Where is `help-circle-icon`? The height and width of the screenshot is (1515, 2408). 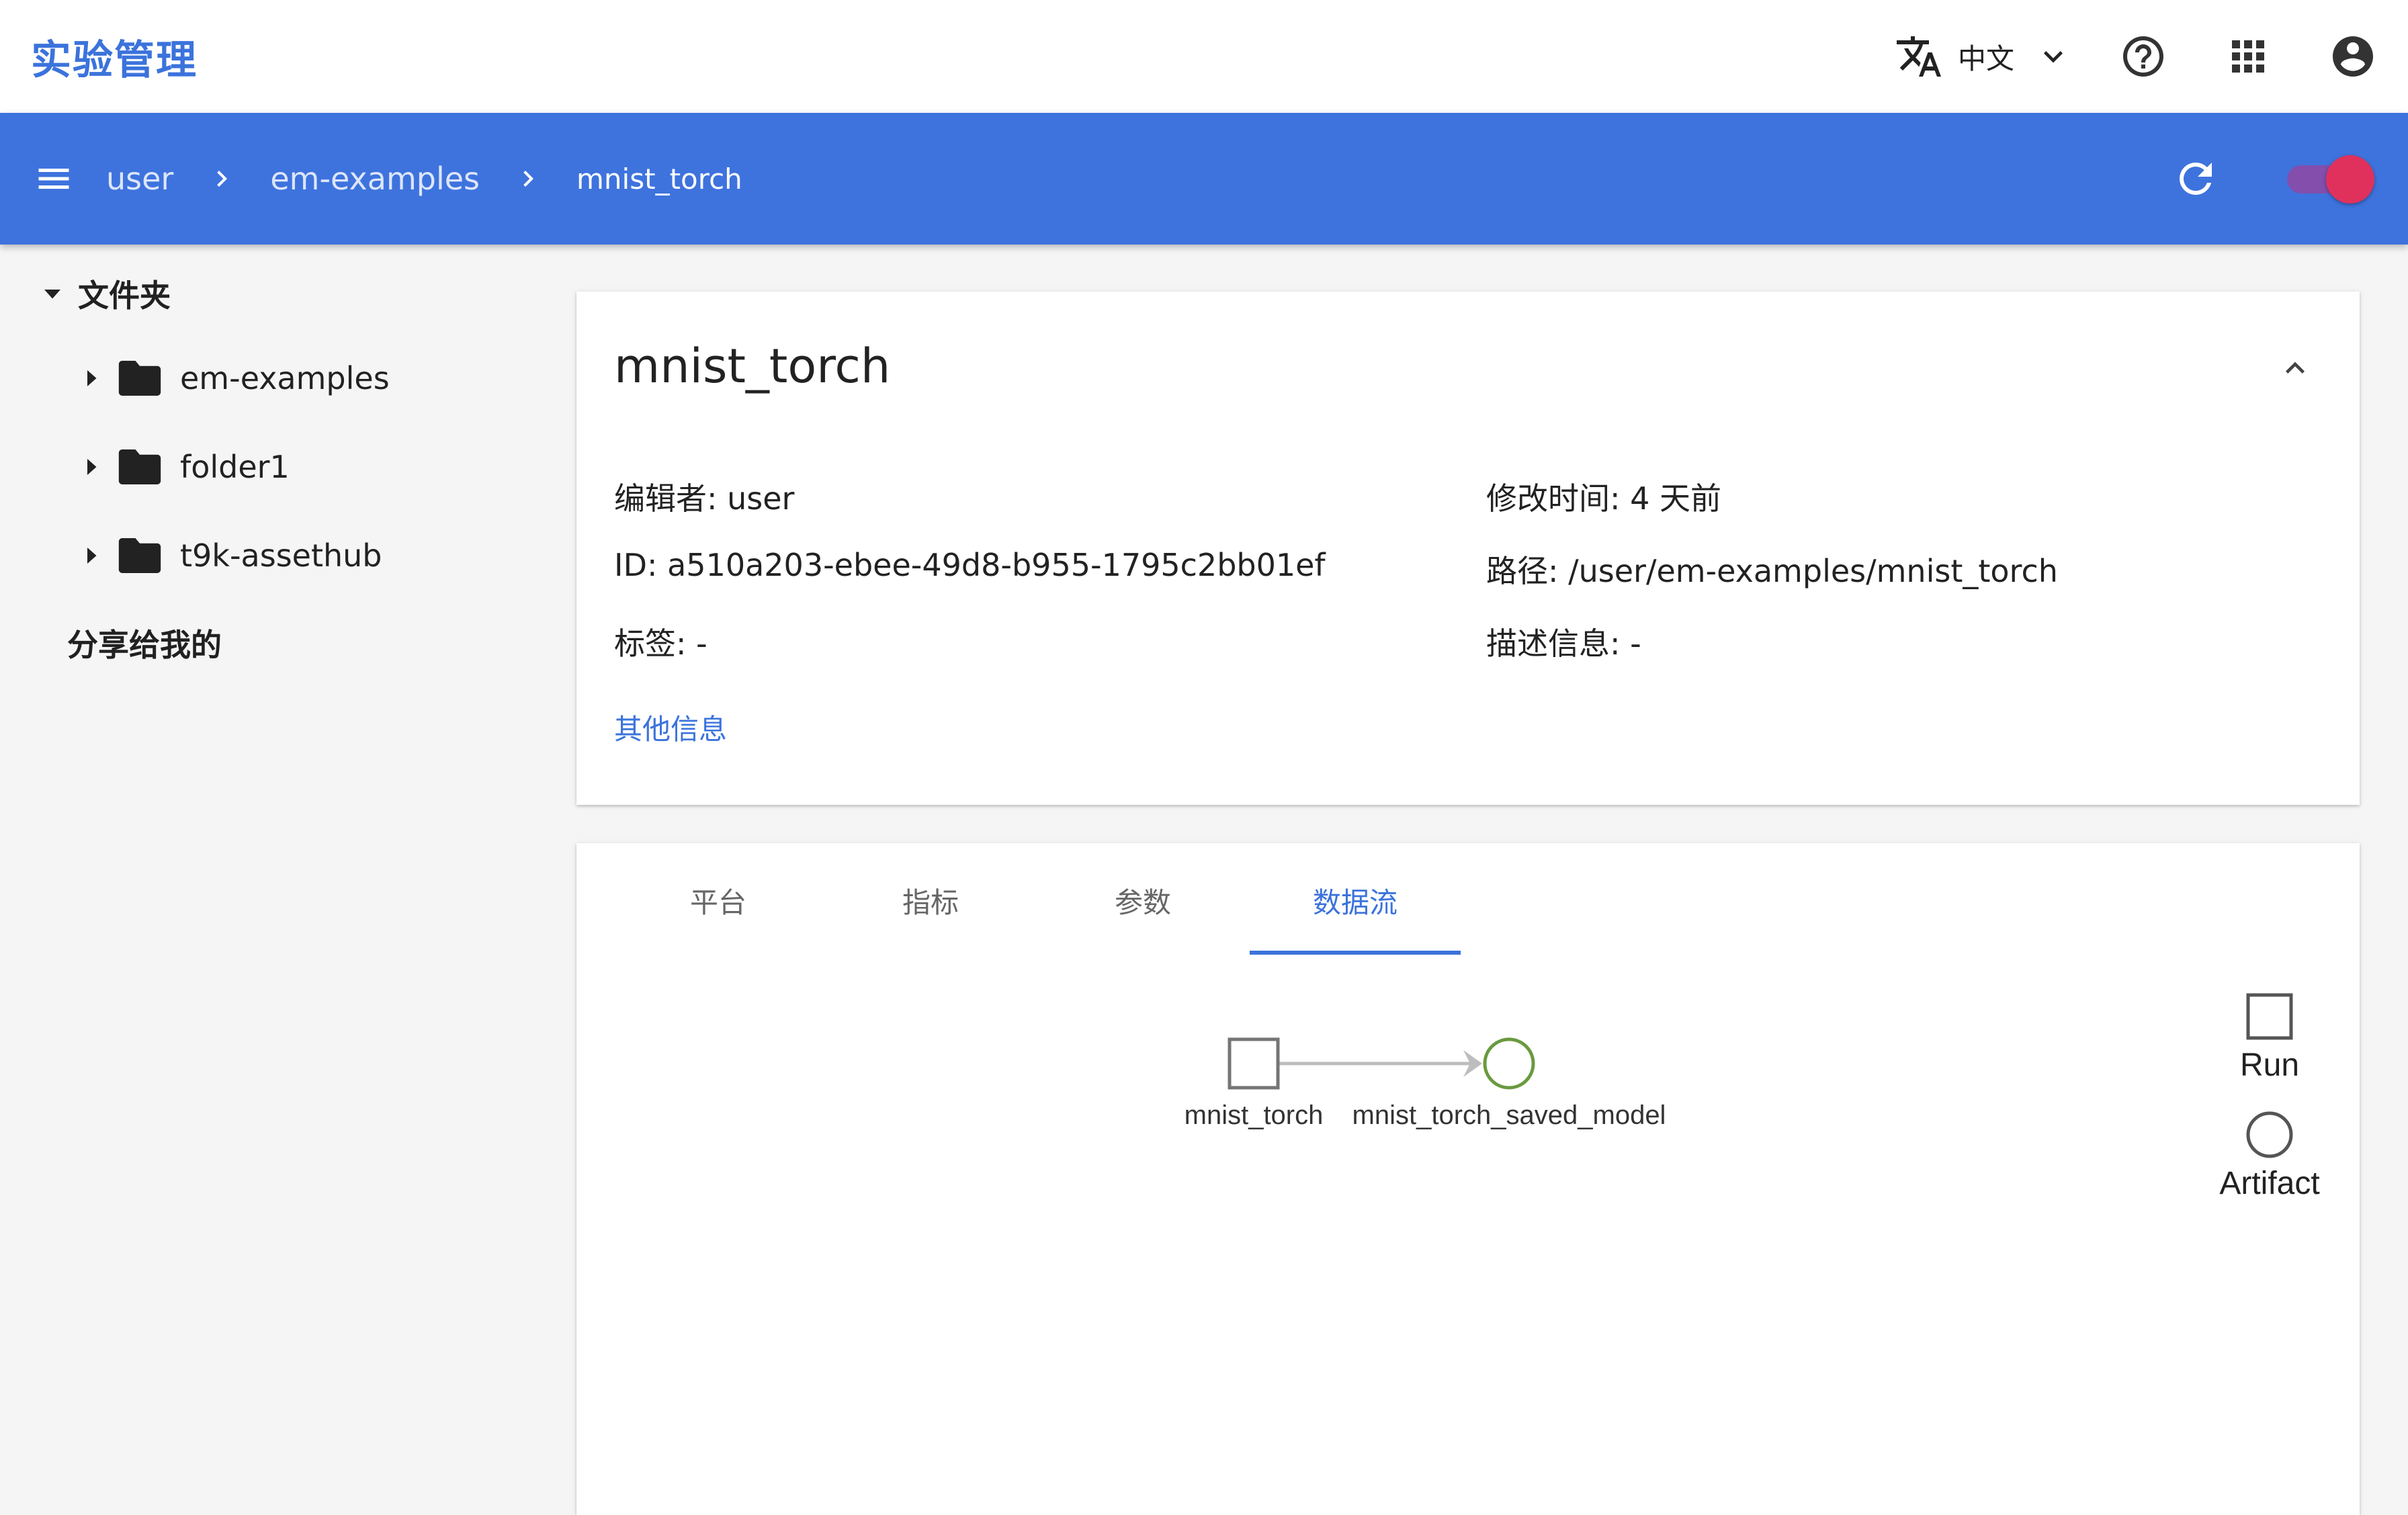
help-circle-icon is located at coordinates (2143, 56).